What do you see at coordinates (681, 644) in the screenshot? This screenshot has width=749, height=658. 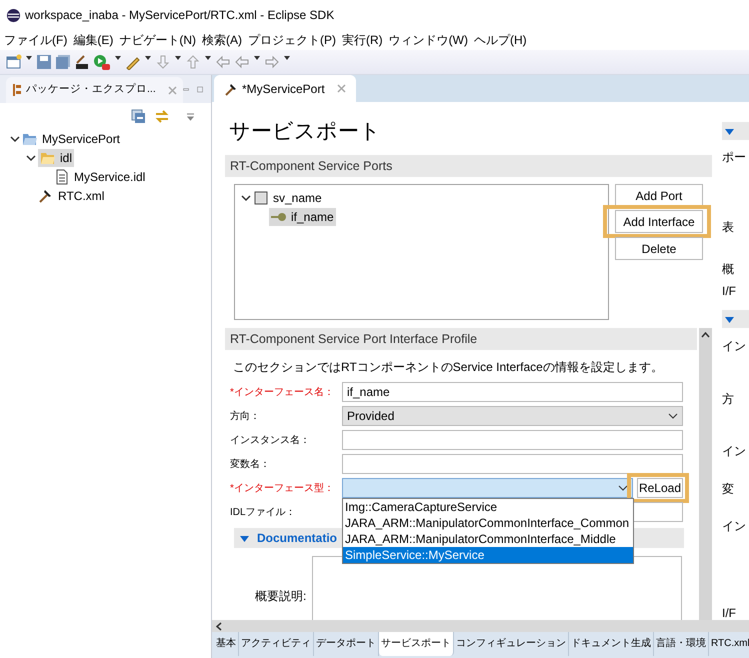 I see `page-tab: 言語・環境` at bounding box center [681, 644].